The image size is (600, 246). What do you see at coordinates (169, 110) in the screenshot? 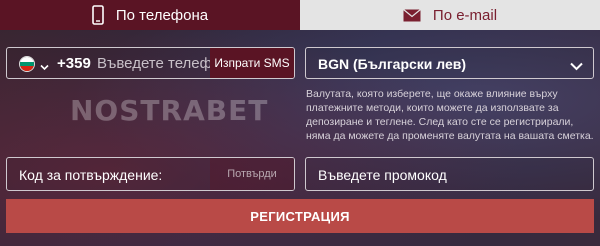
I see `watermark-logo: NOSTRABET` at bounding box center [169, 110].